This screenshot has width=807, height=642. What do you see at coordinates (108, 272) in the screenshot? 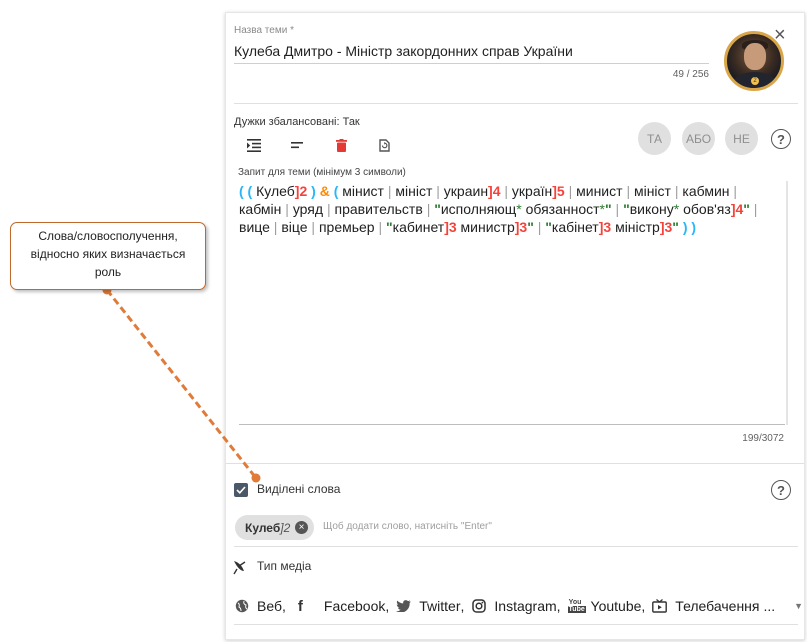
I see `callout-line: роль` at bounding box center [108, 272].